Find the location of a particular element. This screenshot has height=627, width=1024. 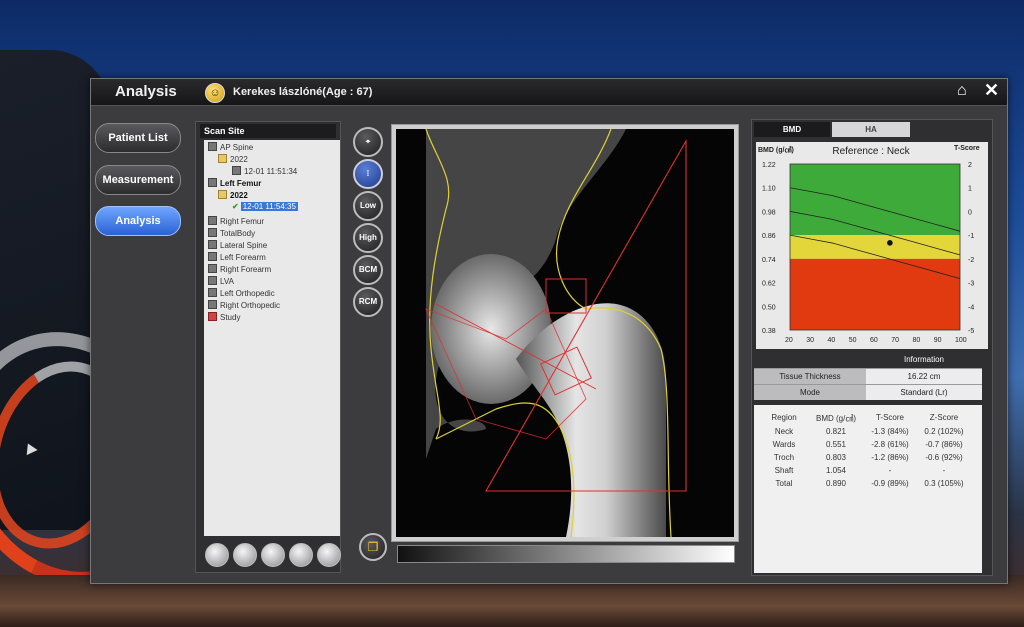

chart-x-tick: 70 is located at coordinates (895, 340).